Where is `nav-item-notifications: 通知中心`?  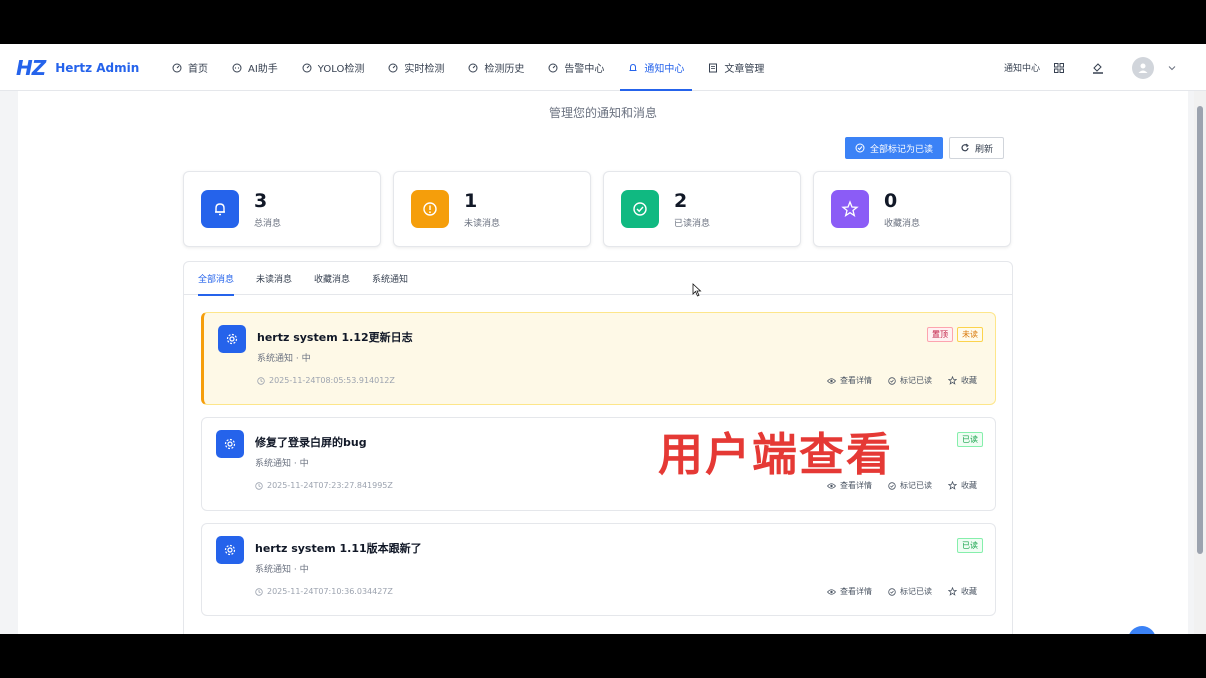 nav-item-notifications: 通知中心 is located at coordinates (656, 67).